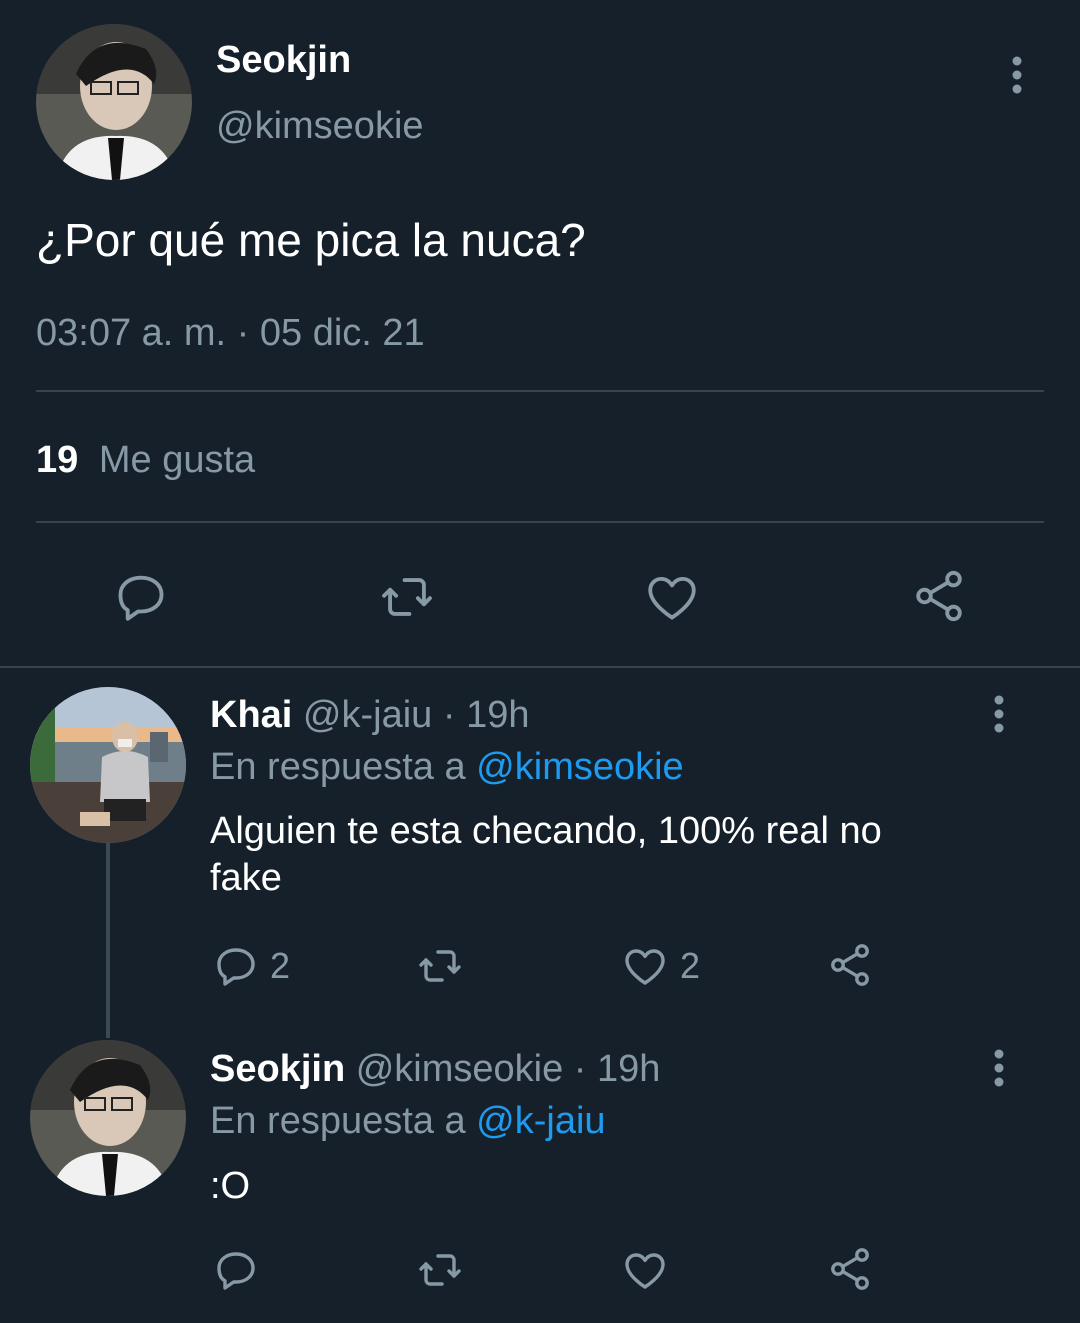  I want to click on reply-header: Khai @k-jaiu · 19h, so click(369, 715).